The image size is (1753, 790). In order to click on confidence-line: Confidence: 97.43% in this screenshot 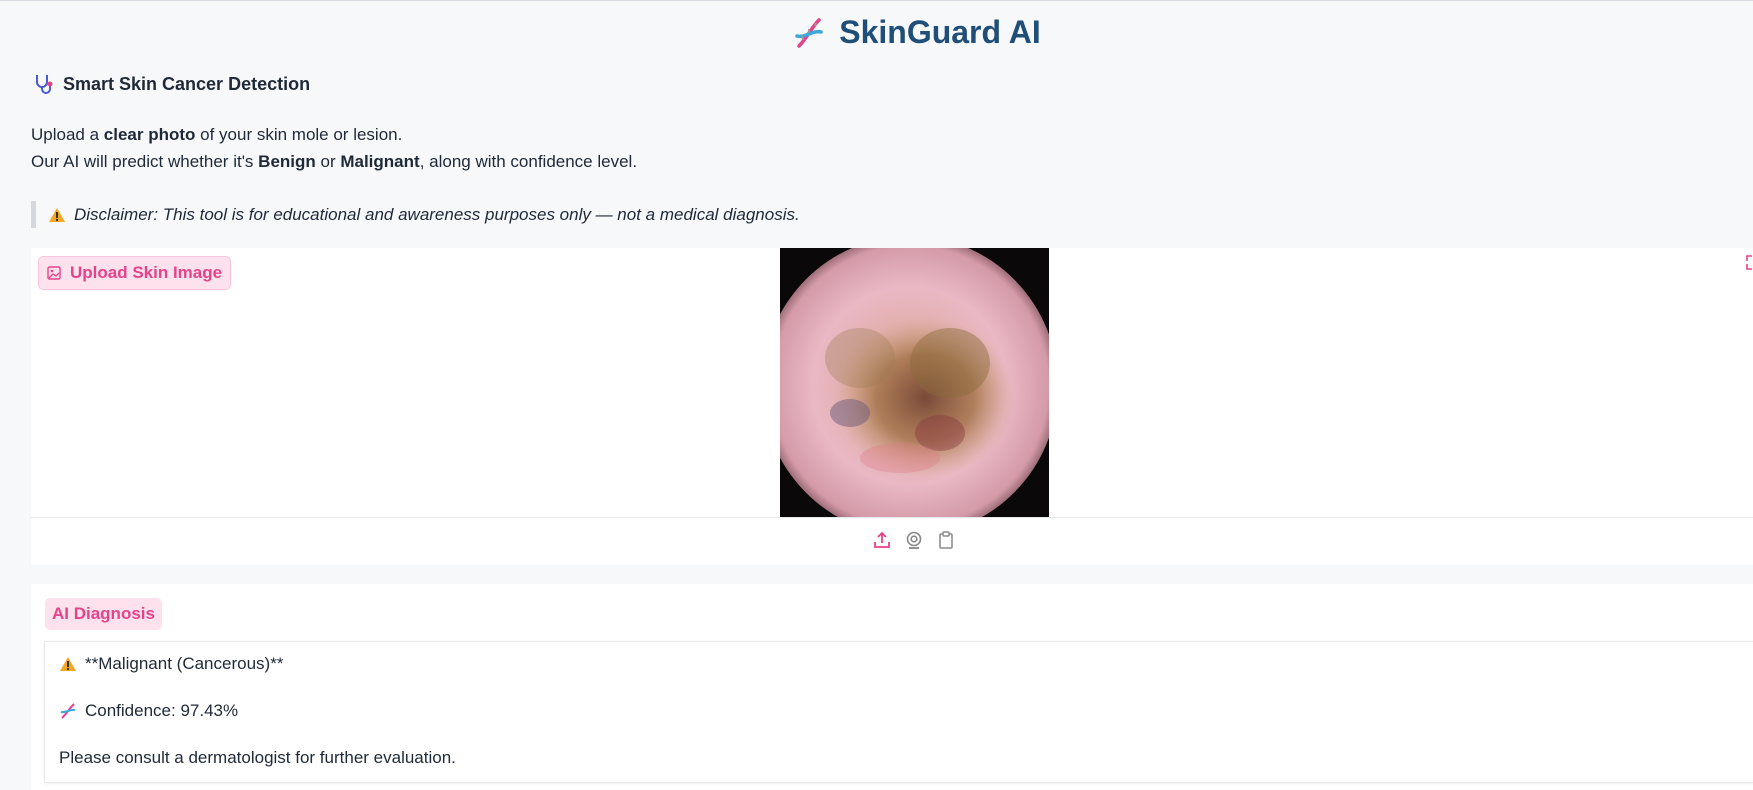, I will do `click(148, 711)`.